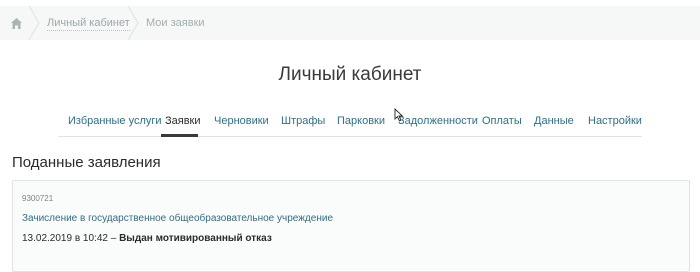 The width and height of the screenshot is (700, 272). What do you see at coordinates (361, 121) in the screenshot?
I see `tab-parking: Парковки` at bounding box center [361, 121].